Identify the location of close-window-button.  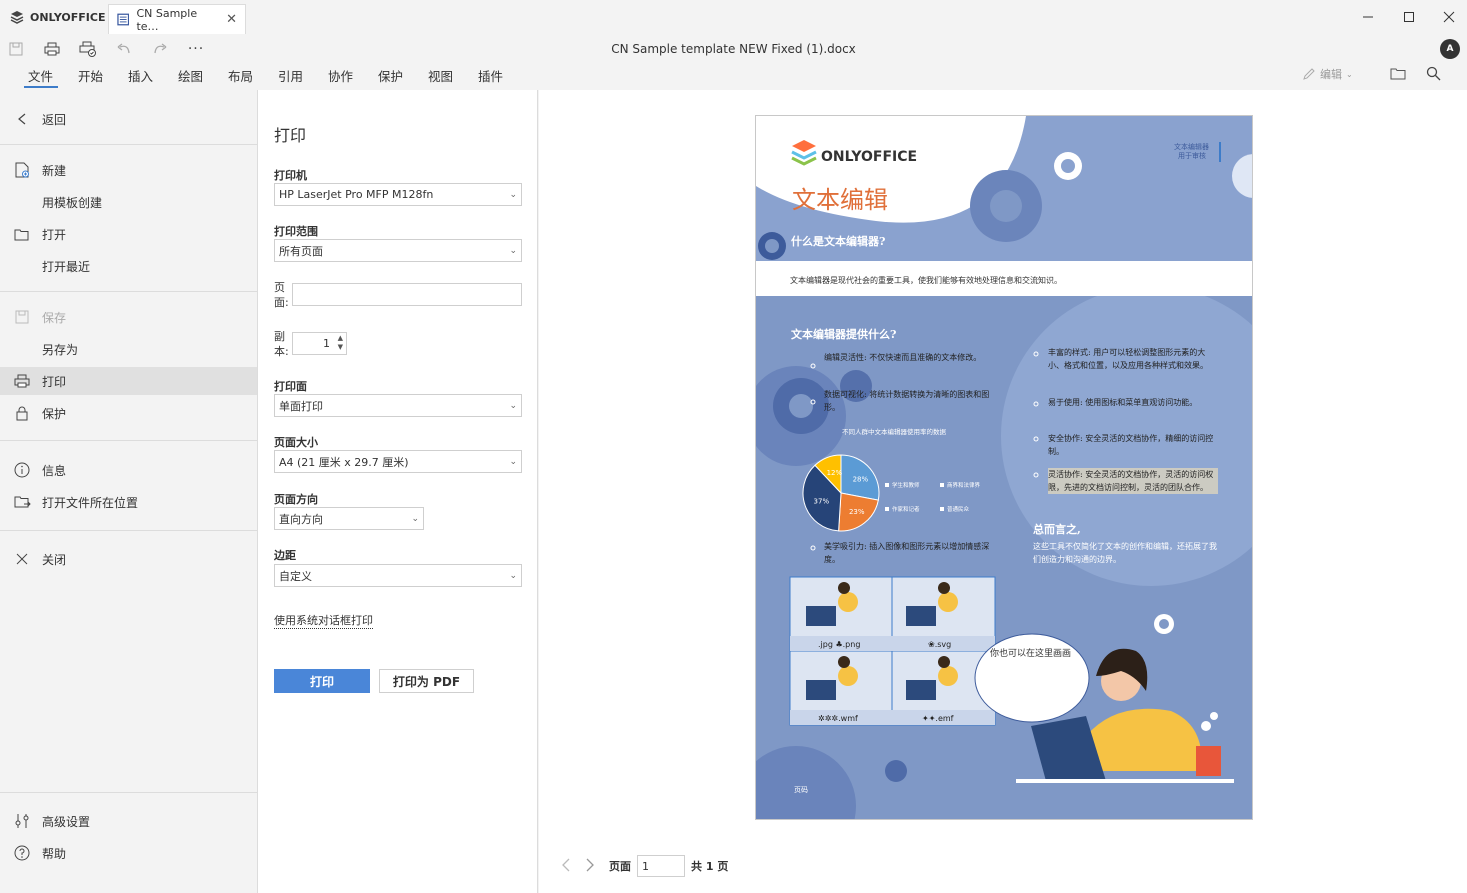
(1449, 17).